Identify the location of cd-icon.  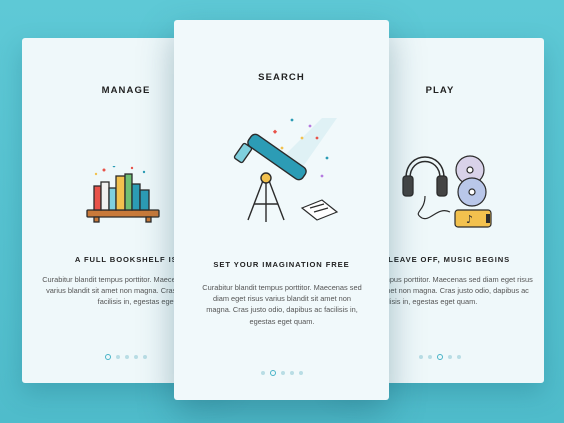
(471, 181).